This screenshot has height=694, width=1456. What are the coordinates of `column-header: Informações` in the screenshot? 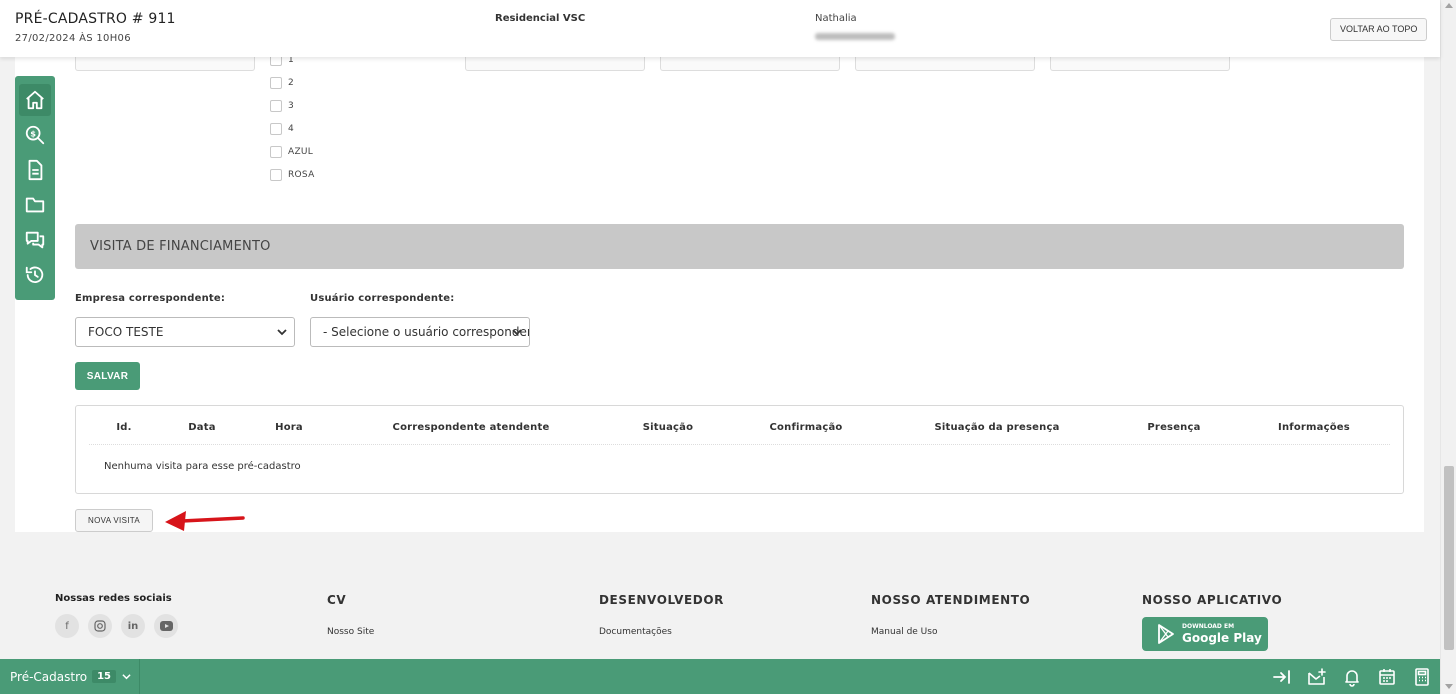 It's located at (1314, 427).